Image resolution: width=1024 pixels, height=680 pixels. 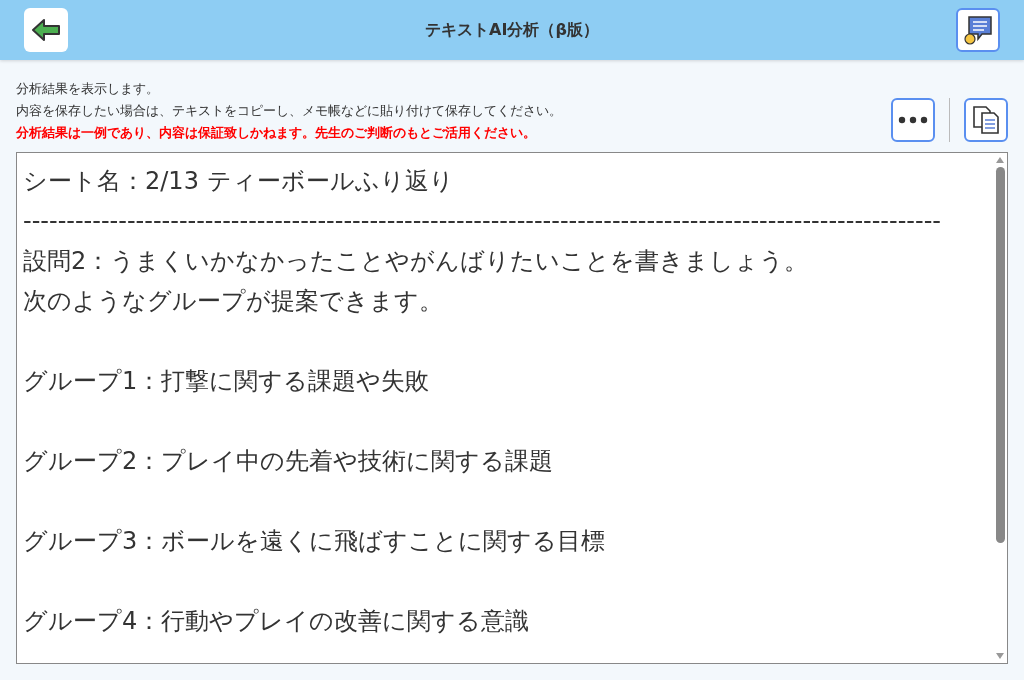 I want to click on copy-icon, so click(x=986, y=120).